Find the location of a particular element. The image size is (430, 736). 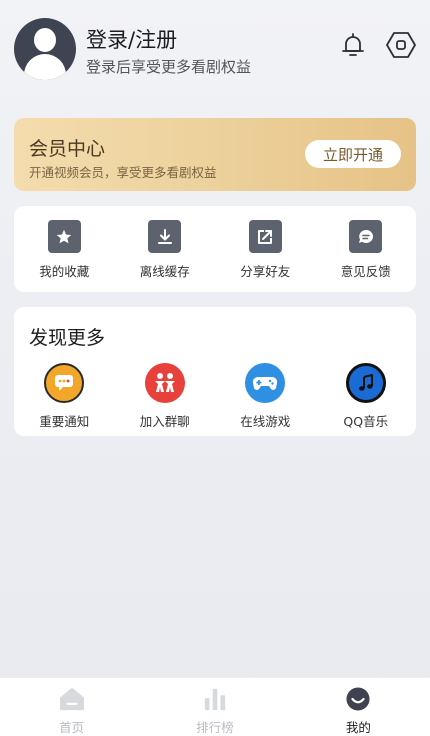

tool-label: 离线缓存 is located at coordinates (164, 271).